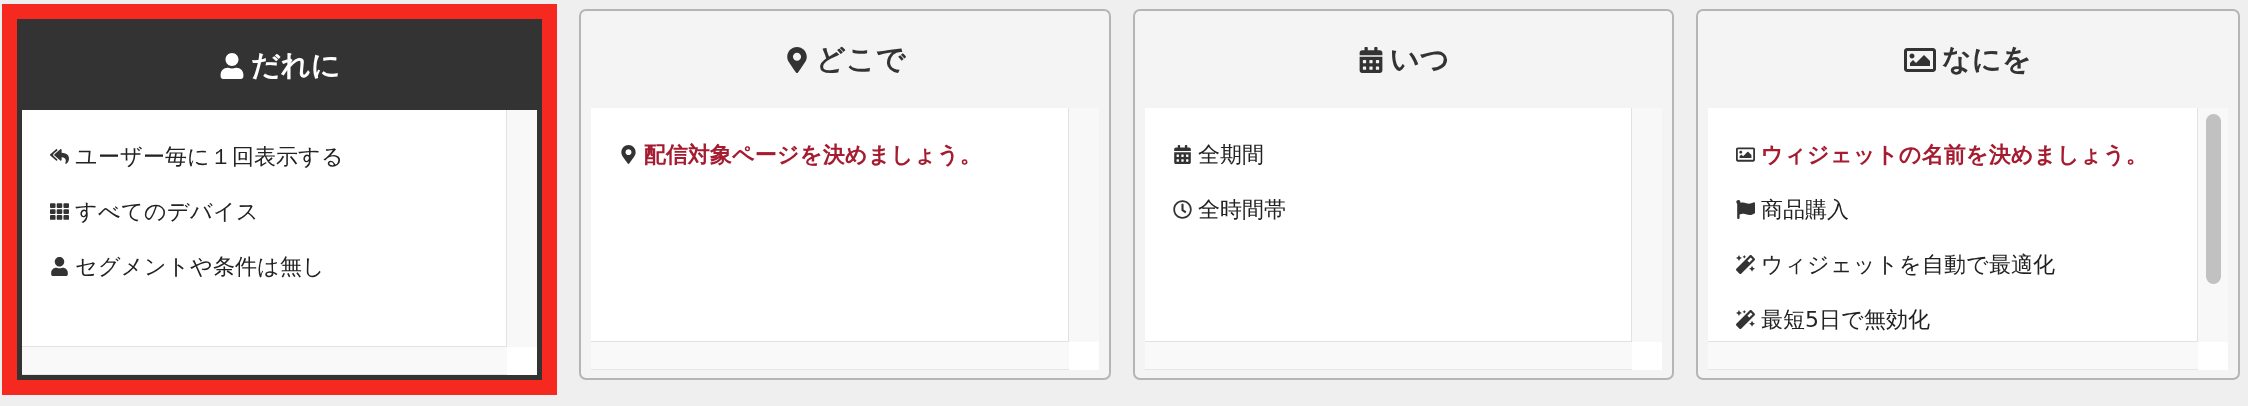 The height and width of the screenshot is (406, 2248). What do you see at coordinates (59, 156) in the screenshot?
I see `reply-all-icon` at bounding box center [59, 156].